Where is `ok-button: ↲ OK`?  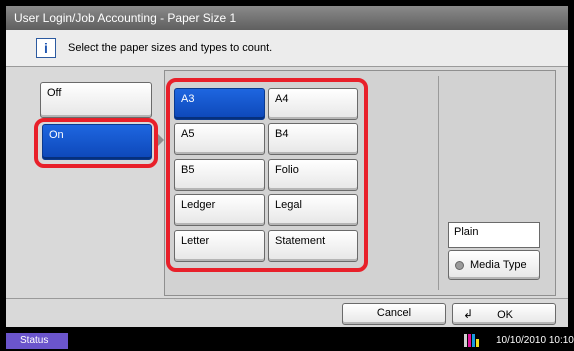
ok-button: ↲ OK is located at coordinates (504, 314).